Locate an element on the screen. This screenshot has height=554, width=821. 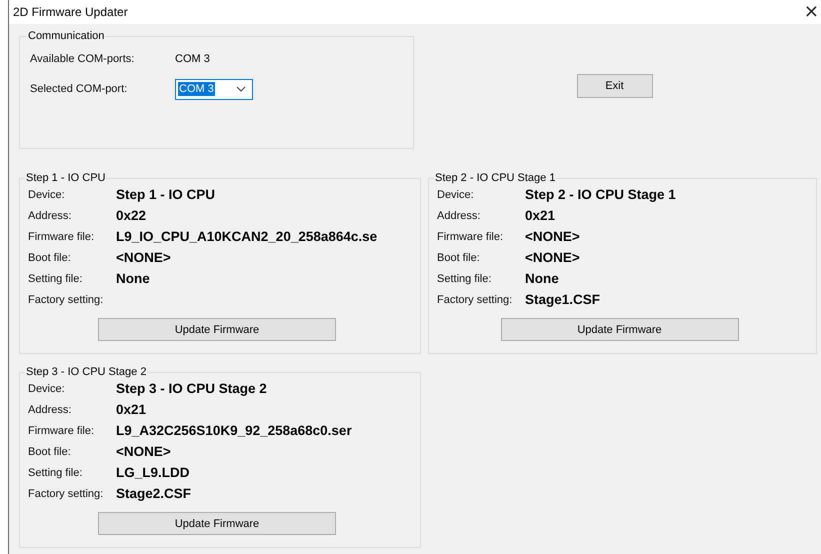
exit-button: Exit is located at coordinates (614, 86).